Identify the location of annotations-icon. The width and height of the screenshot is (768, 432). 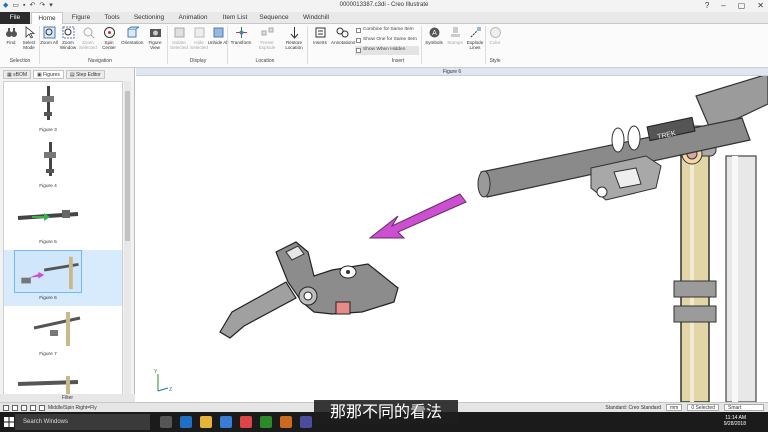
(342, 32).